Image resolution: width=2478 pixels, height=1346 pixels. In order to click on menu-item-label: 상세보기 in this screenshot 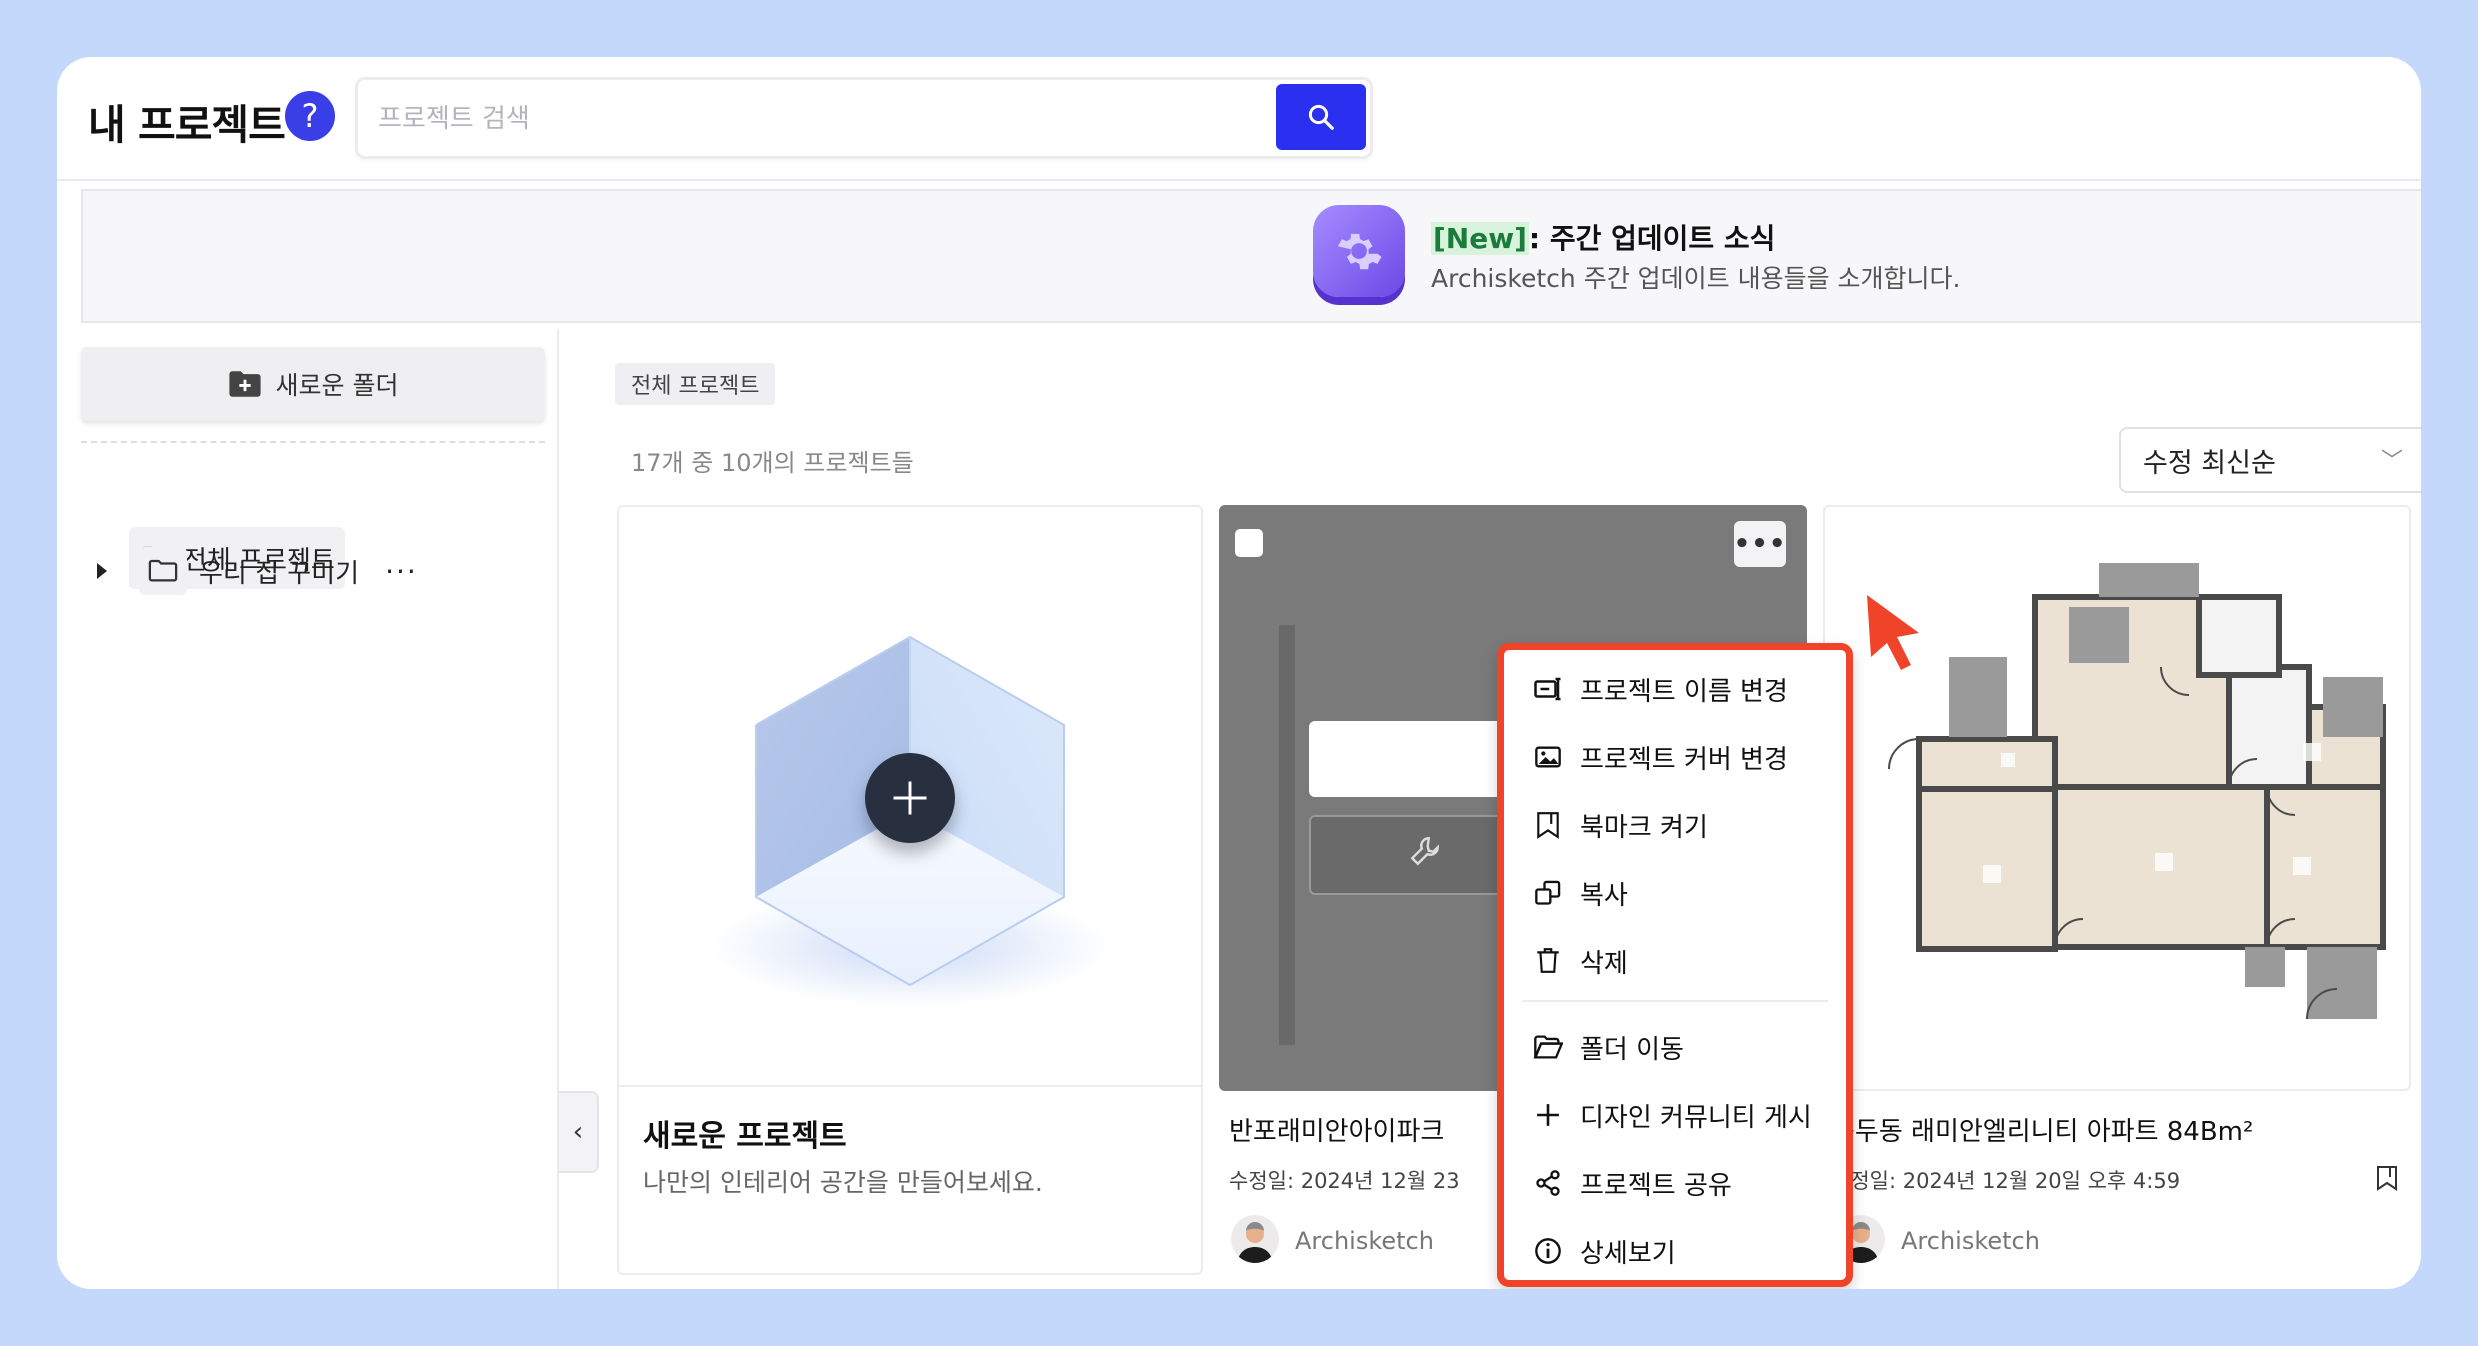, I will do `click(1628, 1253)`.